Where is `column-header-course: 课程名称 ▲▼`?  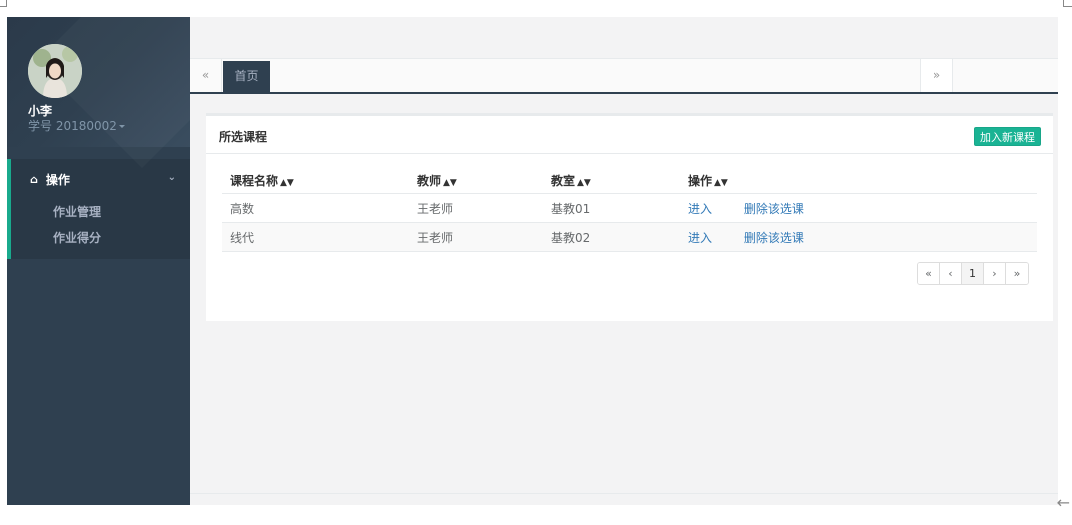
column-header-course: 课程名称 ▲▼ is located at coordinates (319, 180).